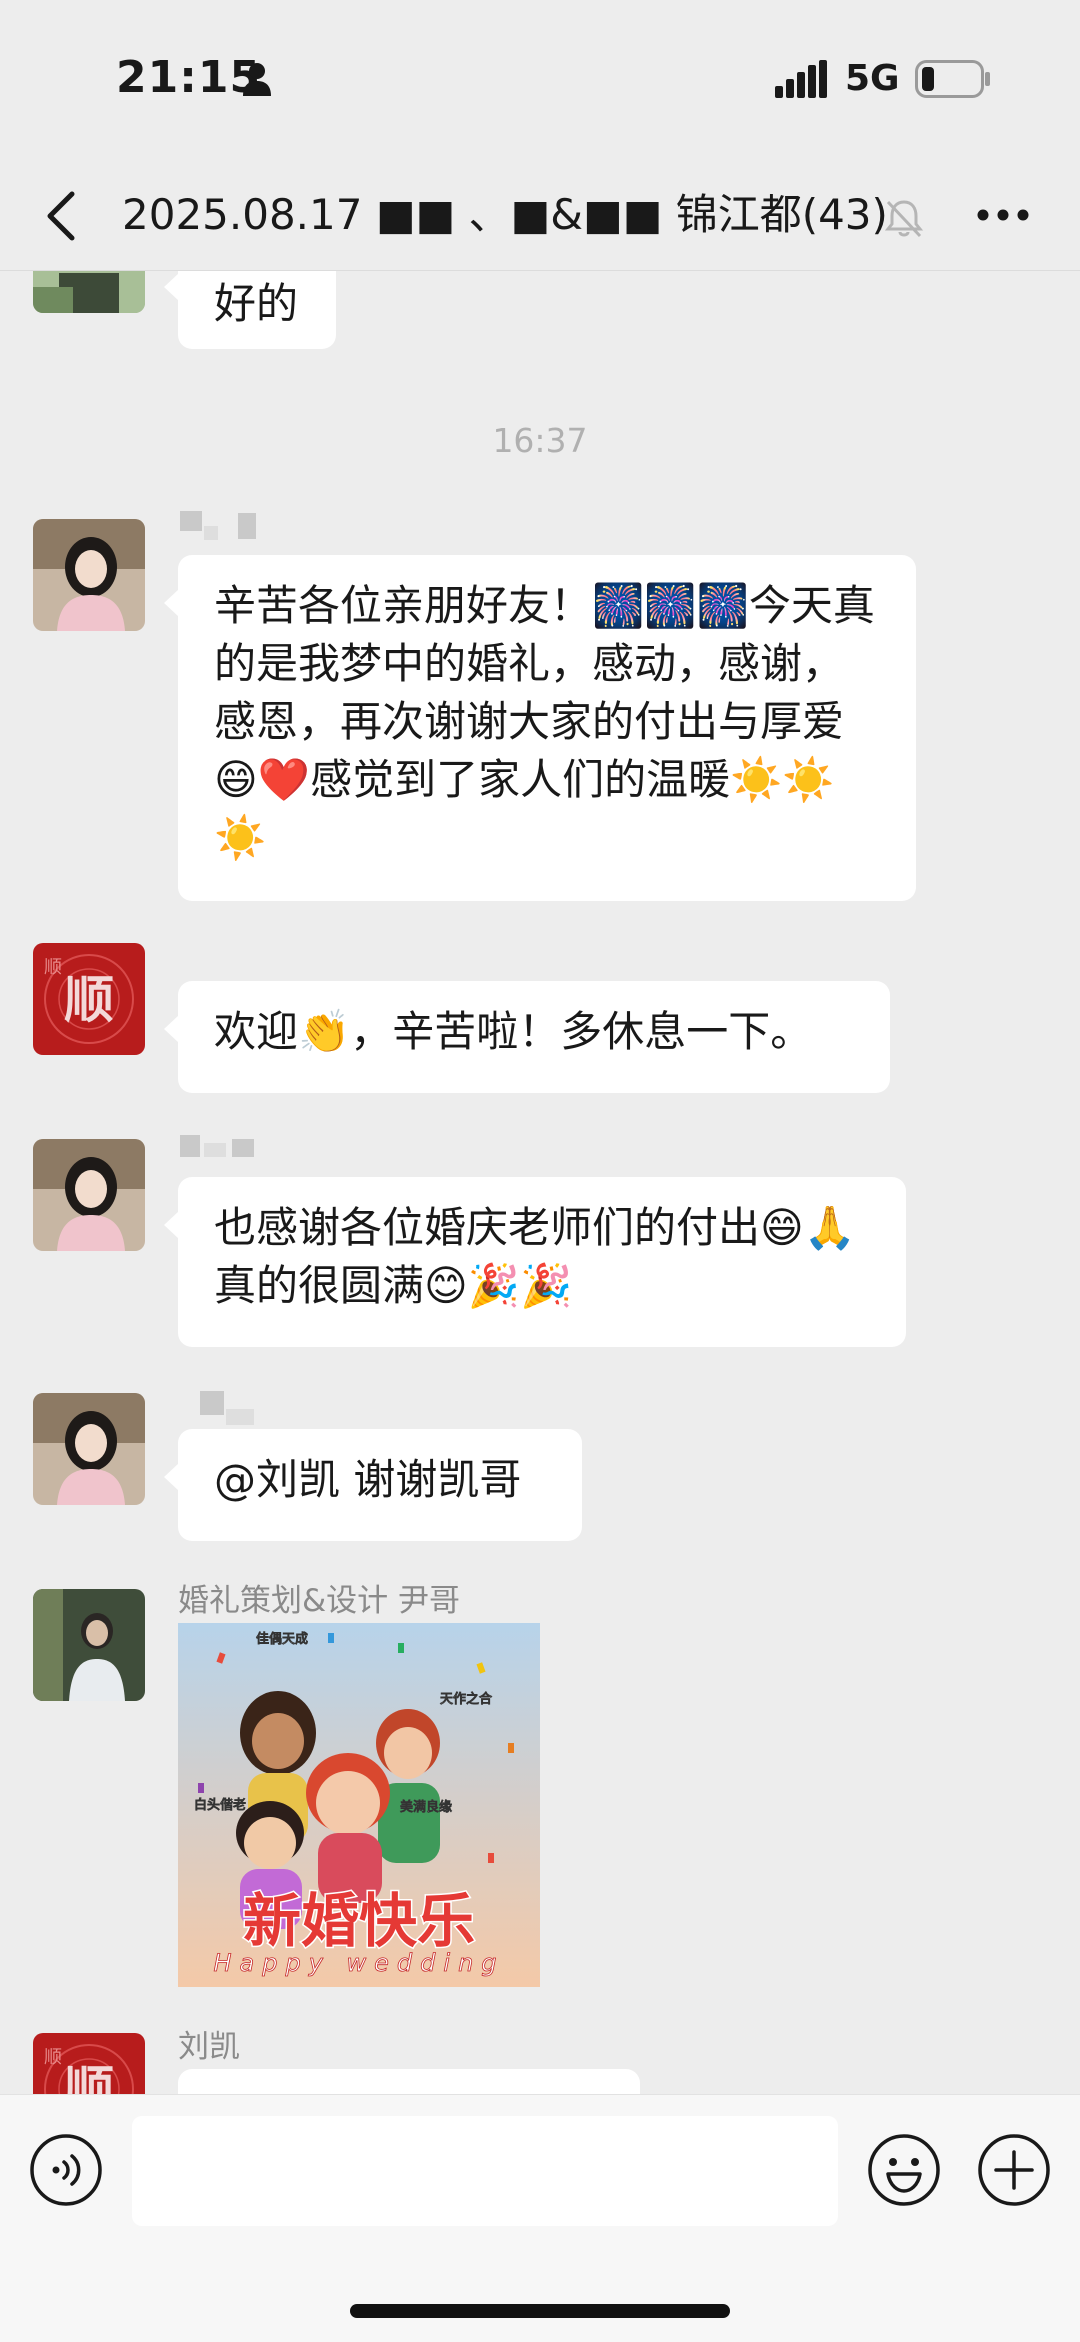 This screenshot has height=2342, width=1080. I want to click on message-bubble: 好的, so click(250, 310).